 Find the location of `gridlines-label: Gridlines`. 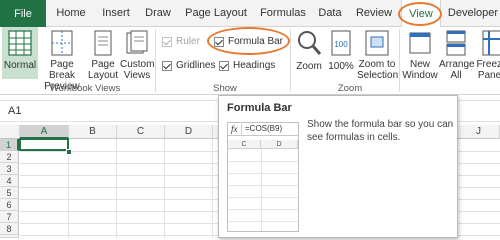

gridlines-label: Gridlines is located at coordinates (196, 65).